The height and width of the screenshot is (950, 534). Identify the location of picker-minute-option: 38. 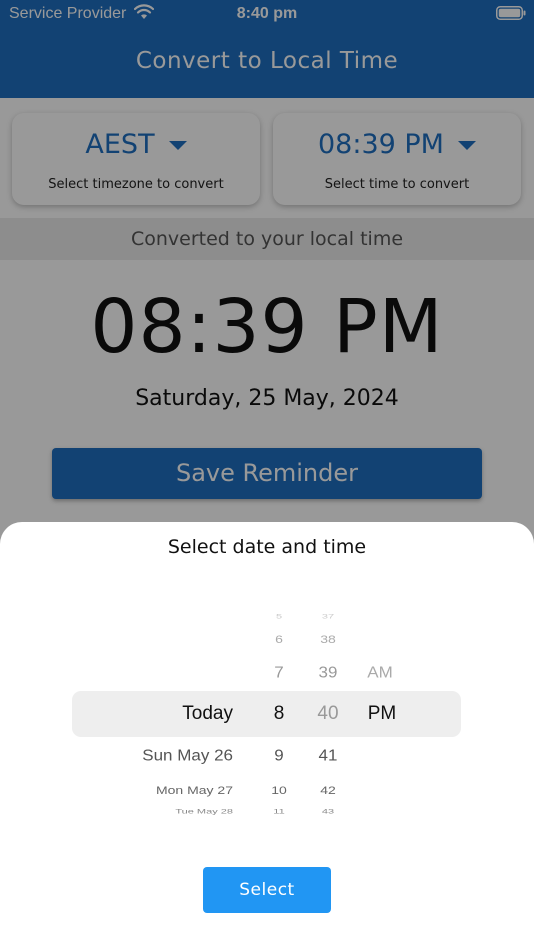
(328, 639).